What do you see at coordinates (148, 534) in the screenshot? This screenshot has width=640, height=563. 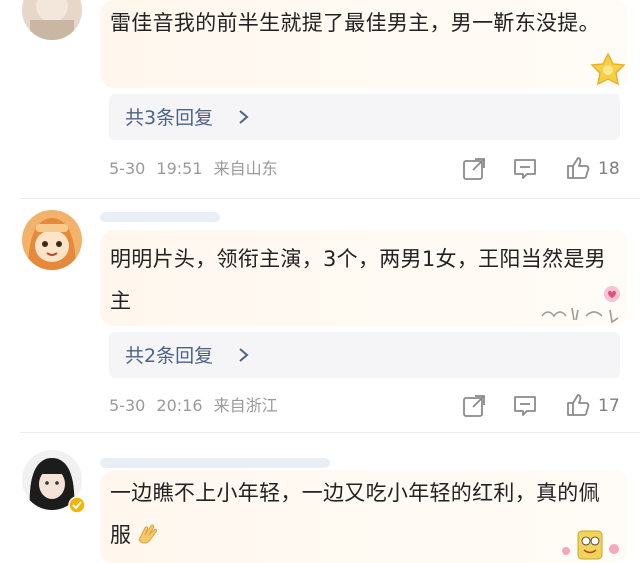 I see `clap-emoji-icon` at bounding box center [148, 534].